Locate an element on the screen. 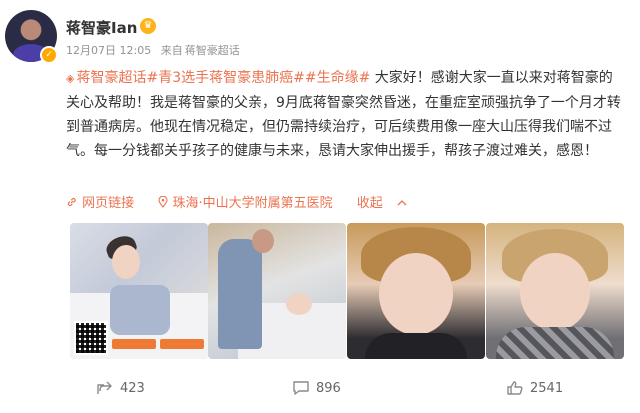 The width and height of the screenshot is (640, 413). tag-life: #生命缘# is located at coordinates (337, 78).